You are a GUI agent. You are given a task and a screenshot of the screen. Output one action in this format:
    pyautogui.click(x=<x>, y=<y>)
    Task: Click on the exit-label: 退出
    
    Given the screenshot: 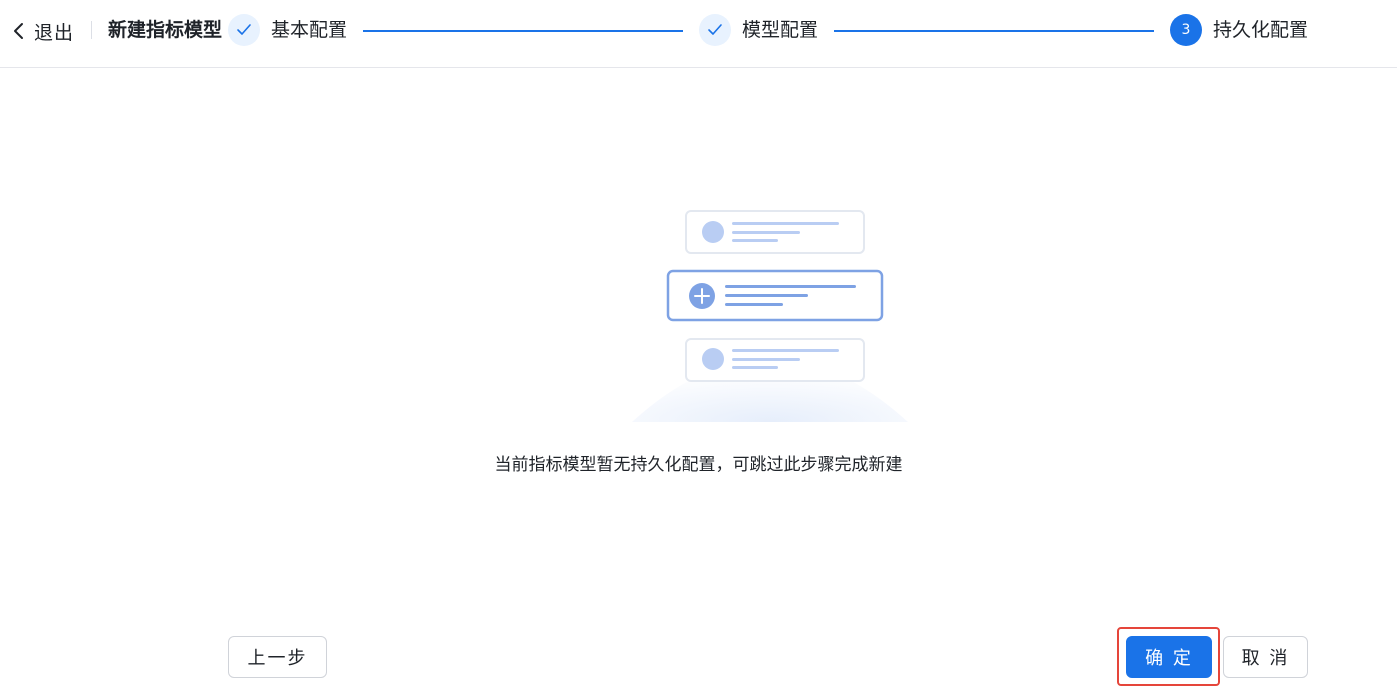 What is the action you would take?
    pyautogui.click(x=54, y=32)
    